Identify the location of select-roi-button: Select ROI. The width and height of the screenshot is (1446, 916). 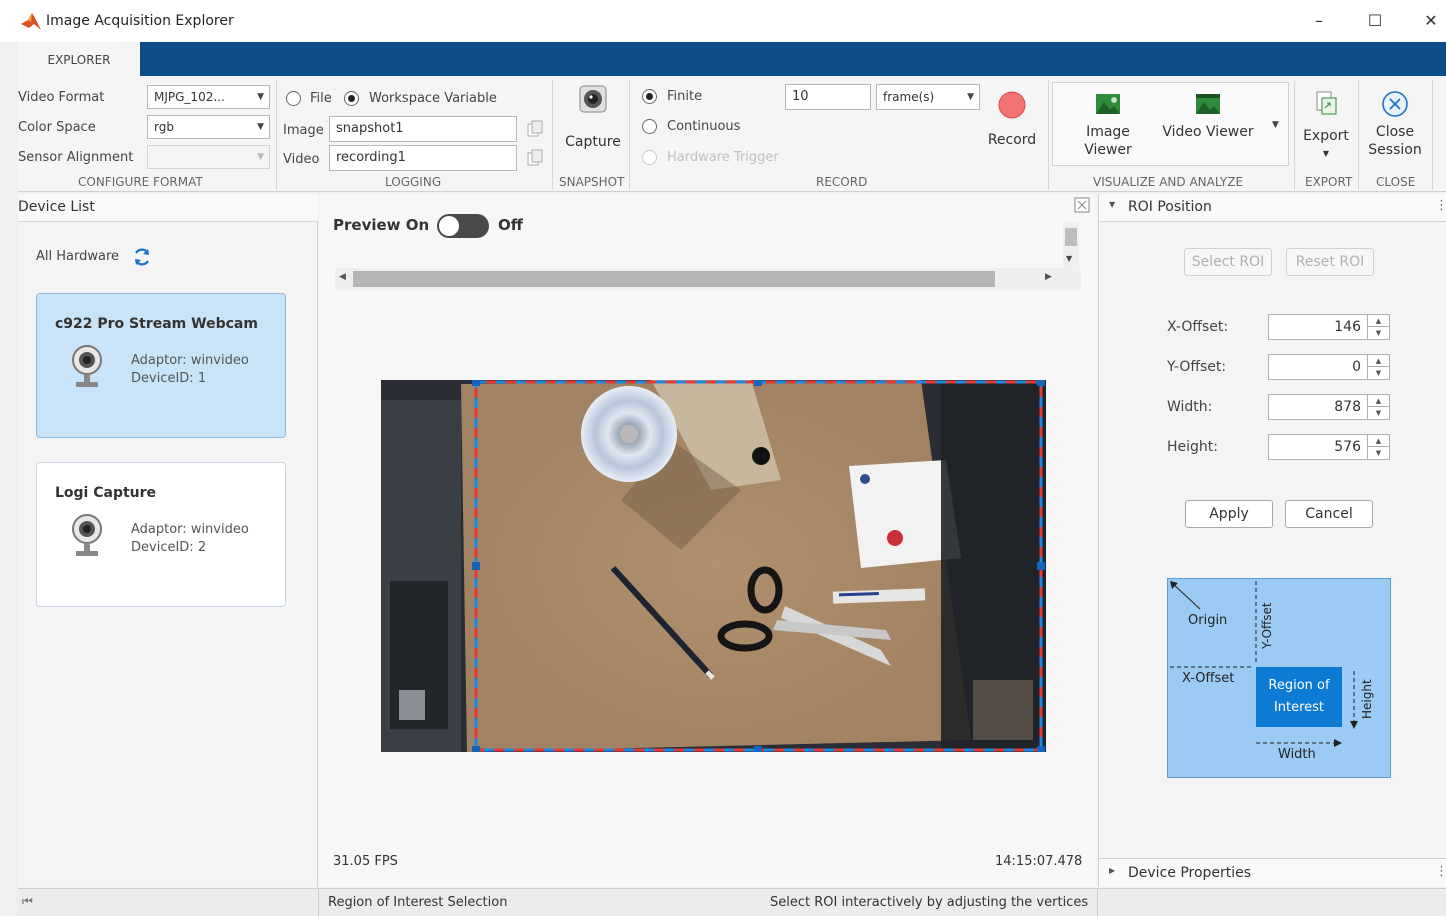
(1228, 262).